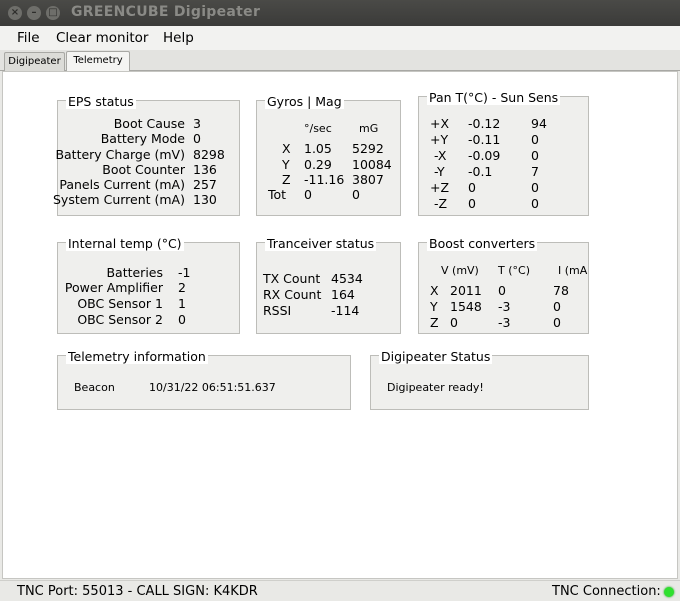 The width and height of the screenshot is (680, 601). Describe the element at coordinates (178, 38) in the screenshot. I see `menu-help: Help` at that location.